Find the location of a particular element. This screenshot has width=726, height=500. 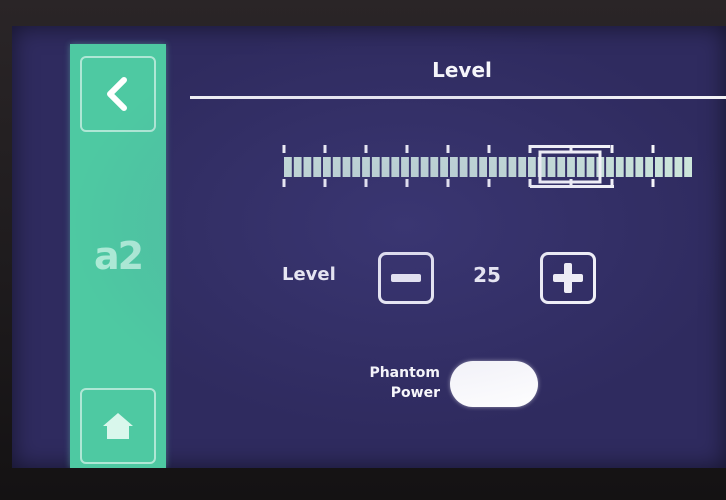

page-title: Level is located at coordinates (462, 70).